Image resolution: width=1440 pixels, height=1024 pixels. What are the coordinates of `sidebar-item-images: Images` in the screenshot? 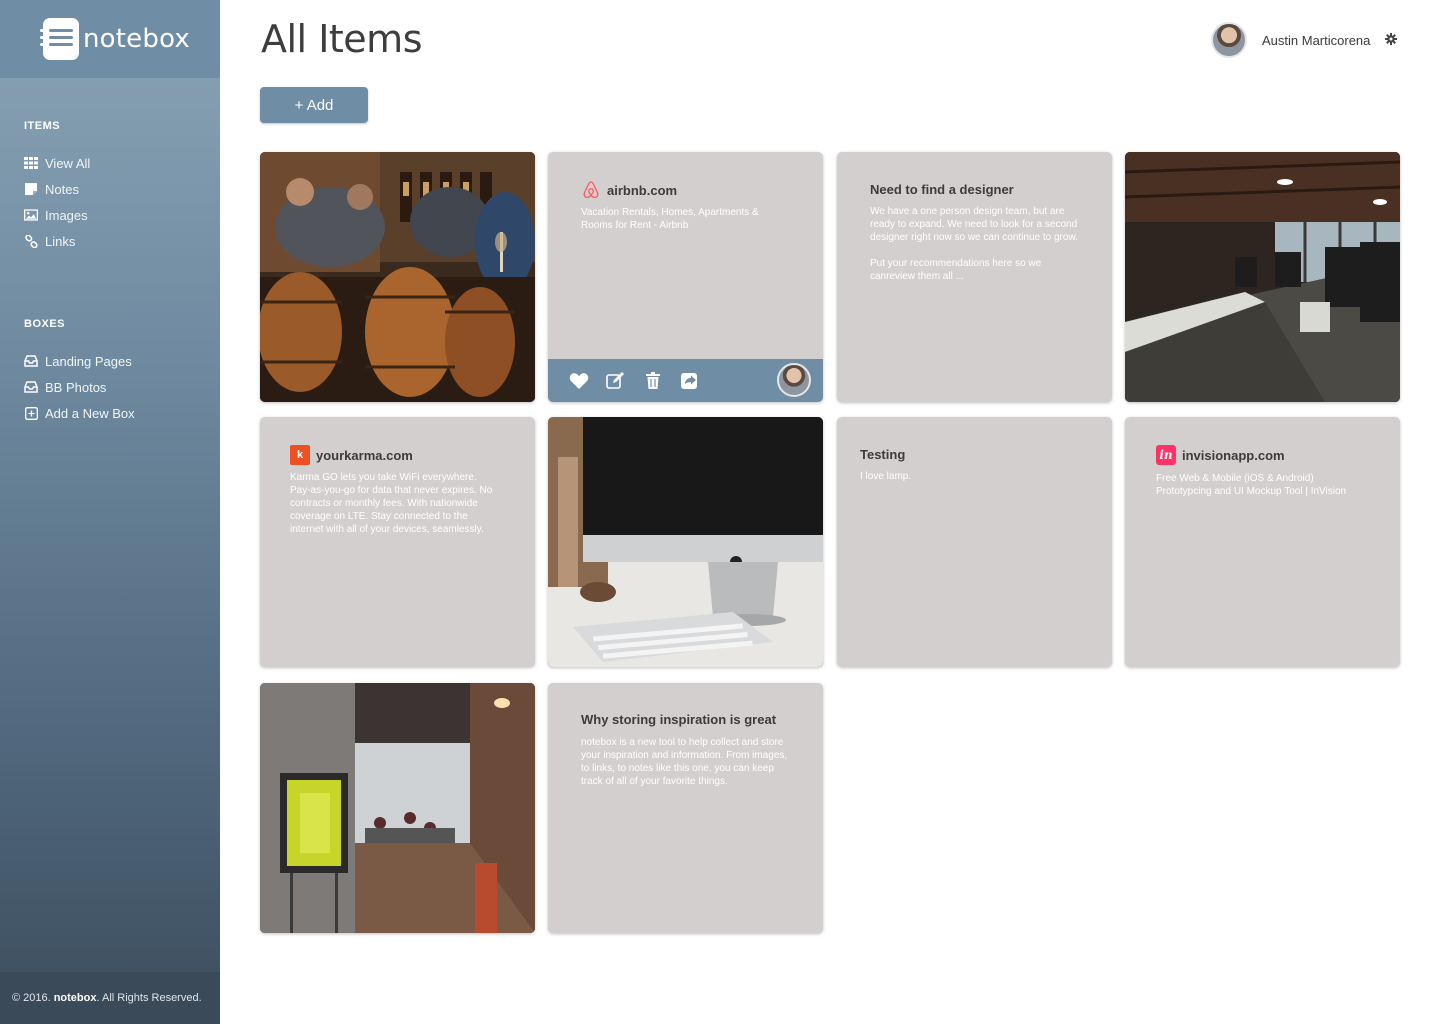 It's located at (122, 215).